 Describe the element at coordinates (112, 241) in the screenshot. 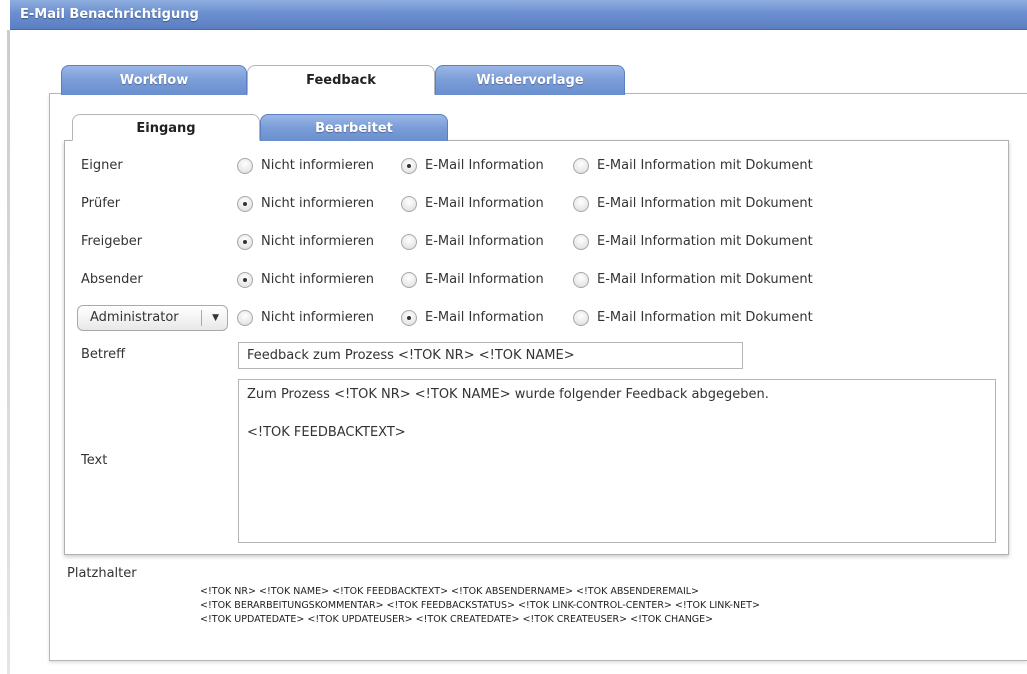

I see `row-label: Freigeber` at that location.